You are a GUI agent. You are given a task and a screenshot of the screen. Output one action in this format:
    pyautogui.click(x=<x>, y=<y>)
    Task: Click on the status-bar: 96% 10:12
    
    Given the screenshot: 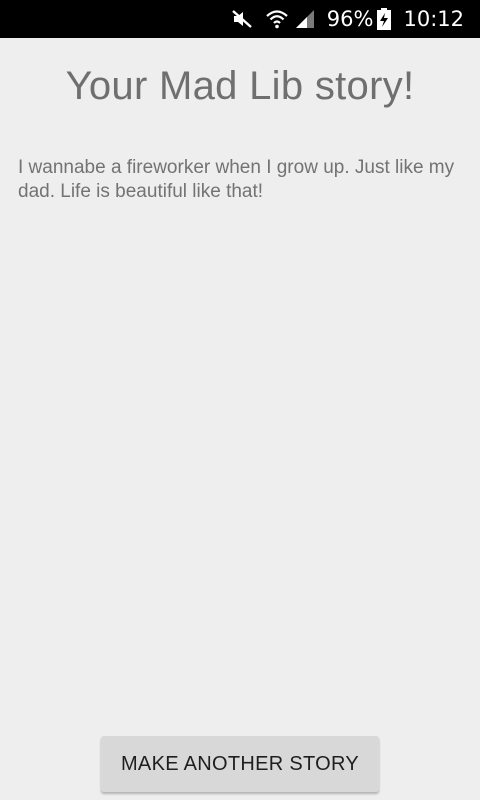 What is the action you would take?
    pyautogui.click(x=240, y=19)
    